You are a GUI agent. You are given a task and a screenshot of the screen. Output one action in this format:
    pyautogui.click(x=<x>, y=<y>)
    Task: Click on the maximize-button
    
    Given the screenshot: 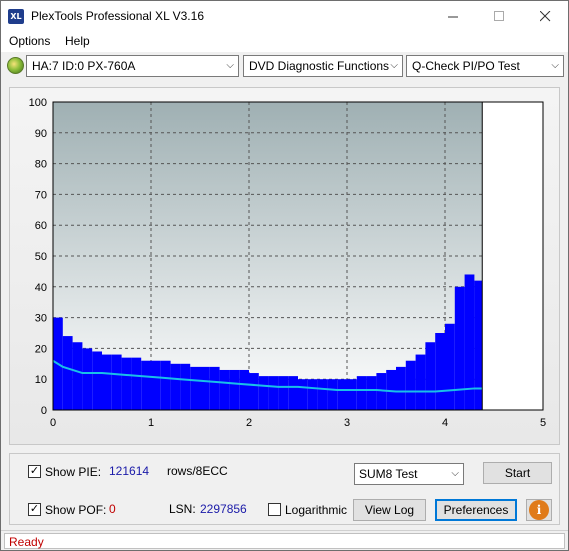 What is the action you would take?
    pyautogui.click(x=499, y=16)
    